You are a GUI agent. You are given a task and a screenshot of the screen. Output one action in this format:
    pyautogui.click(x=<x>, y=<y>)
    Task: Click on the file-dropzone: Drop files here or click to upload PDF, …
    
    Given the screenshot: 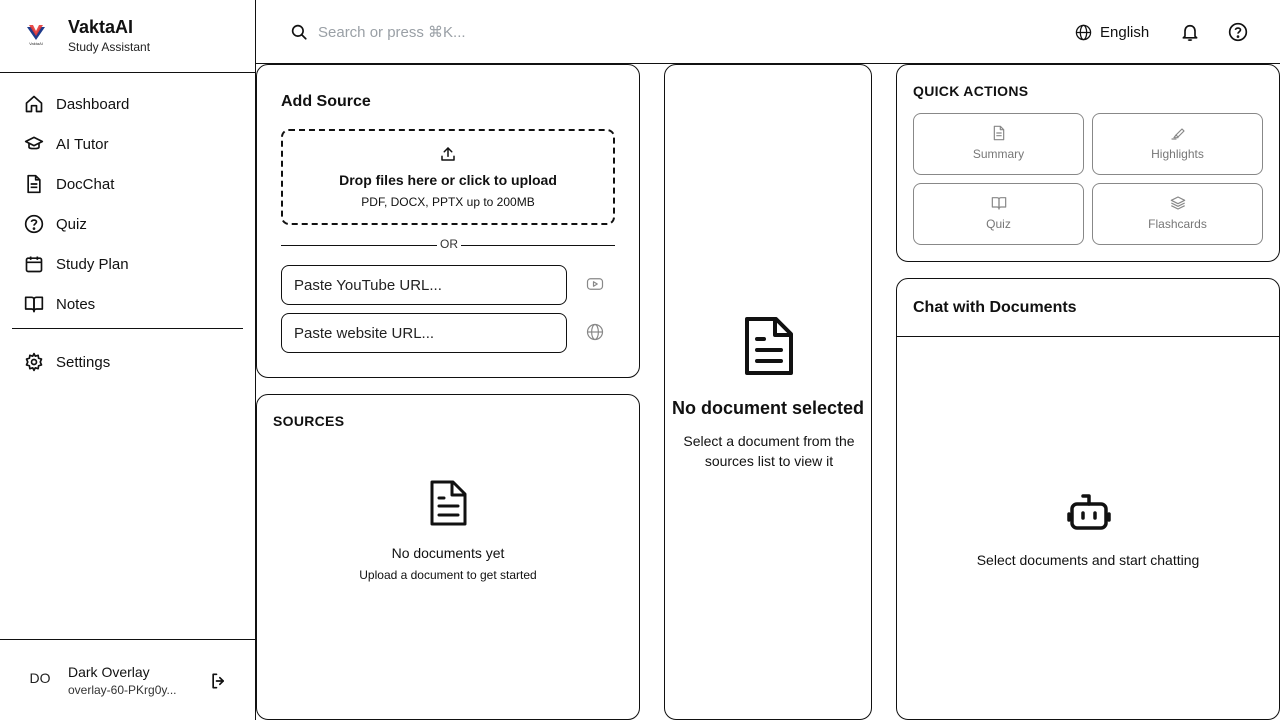 What is the action you would take?
    pyautogui.click(x=448, y=177)
    